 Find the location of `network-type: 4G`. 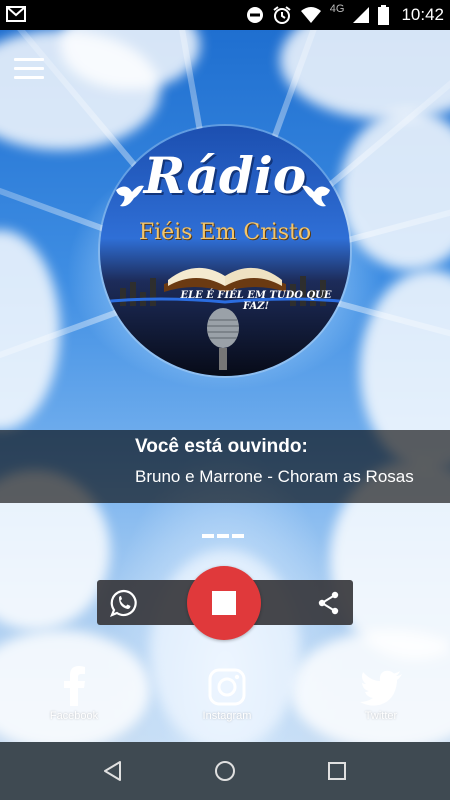

network-type: 4G is located at coordinates (337, 9).